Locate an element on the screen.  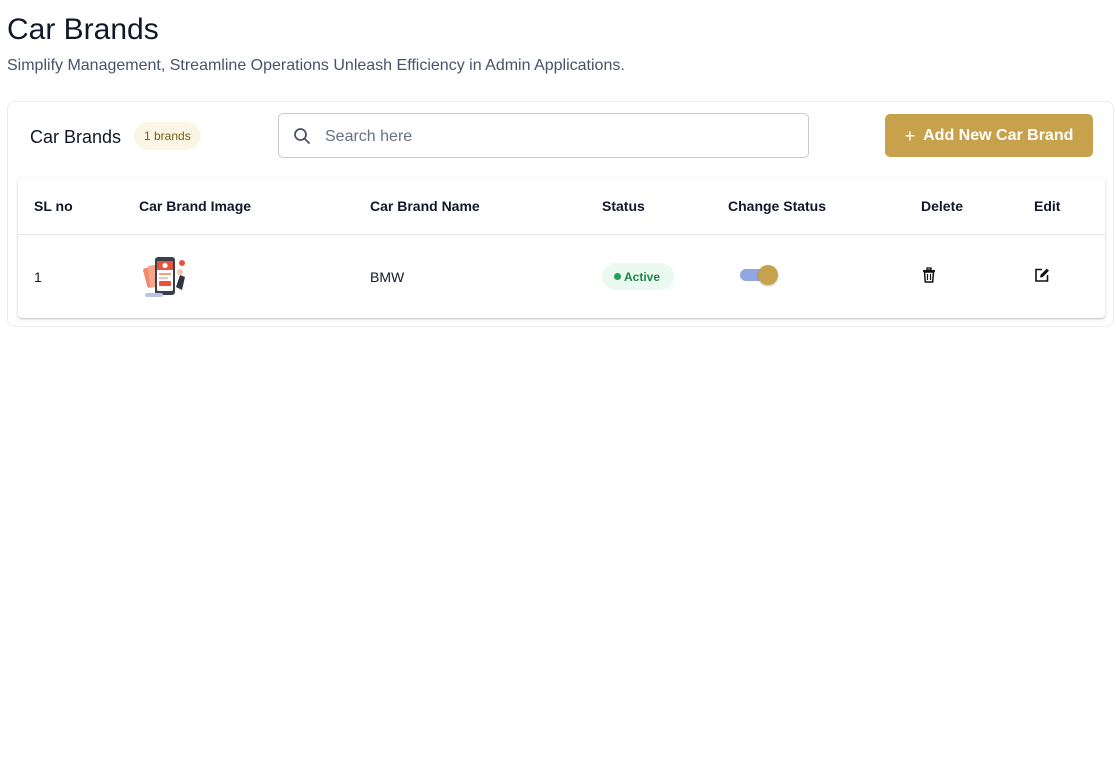
cell-change-status is located at coordinates (808, 276).